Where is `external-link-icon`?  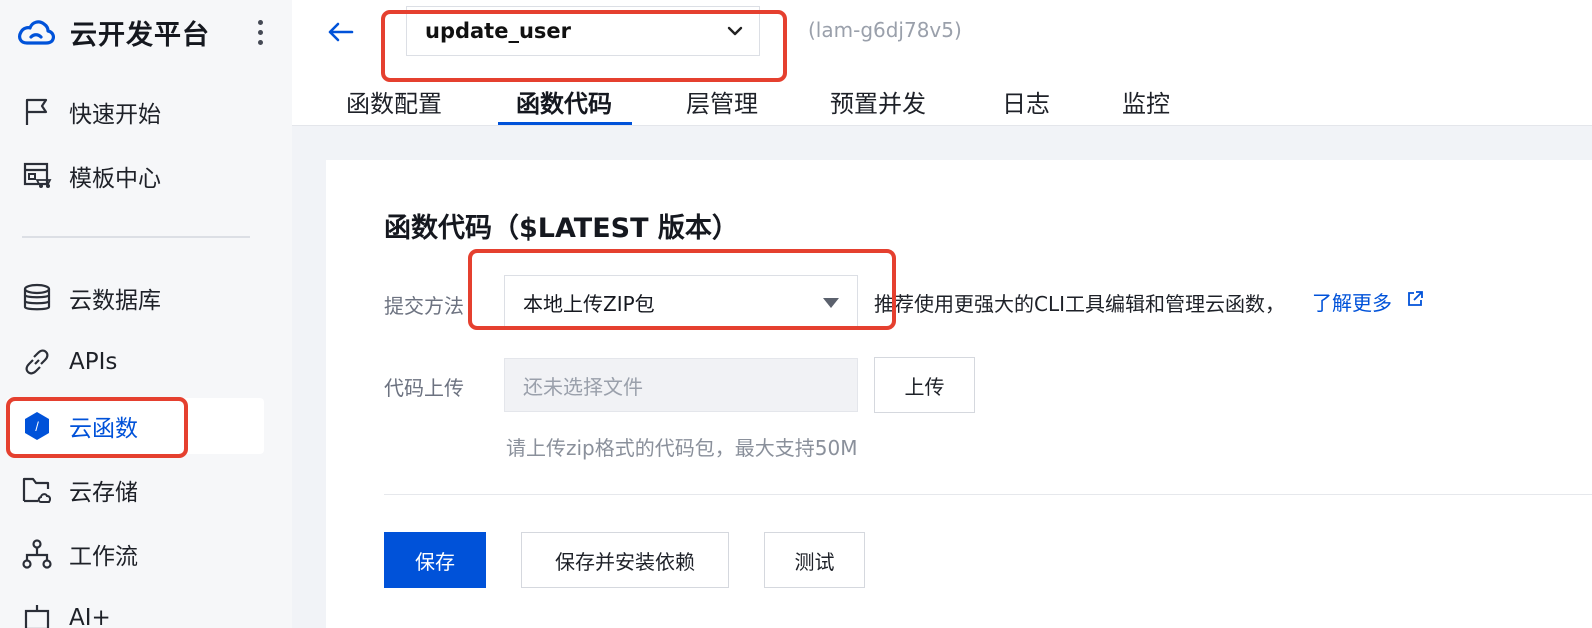
external-link-icon is located at coordinates (1415, 299).